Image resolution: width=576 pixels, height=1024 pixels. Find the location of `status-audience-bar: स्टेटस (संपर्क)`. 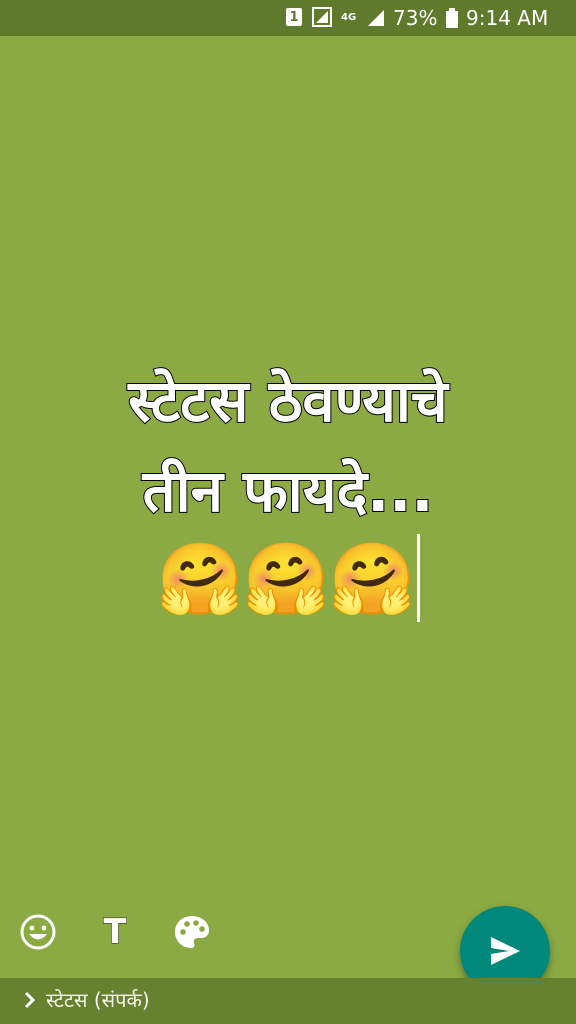

status-audience-bar: स्टेटस (संपर्क) is located at coordinates (288, 1001).